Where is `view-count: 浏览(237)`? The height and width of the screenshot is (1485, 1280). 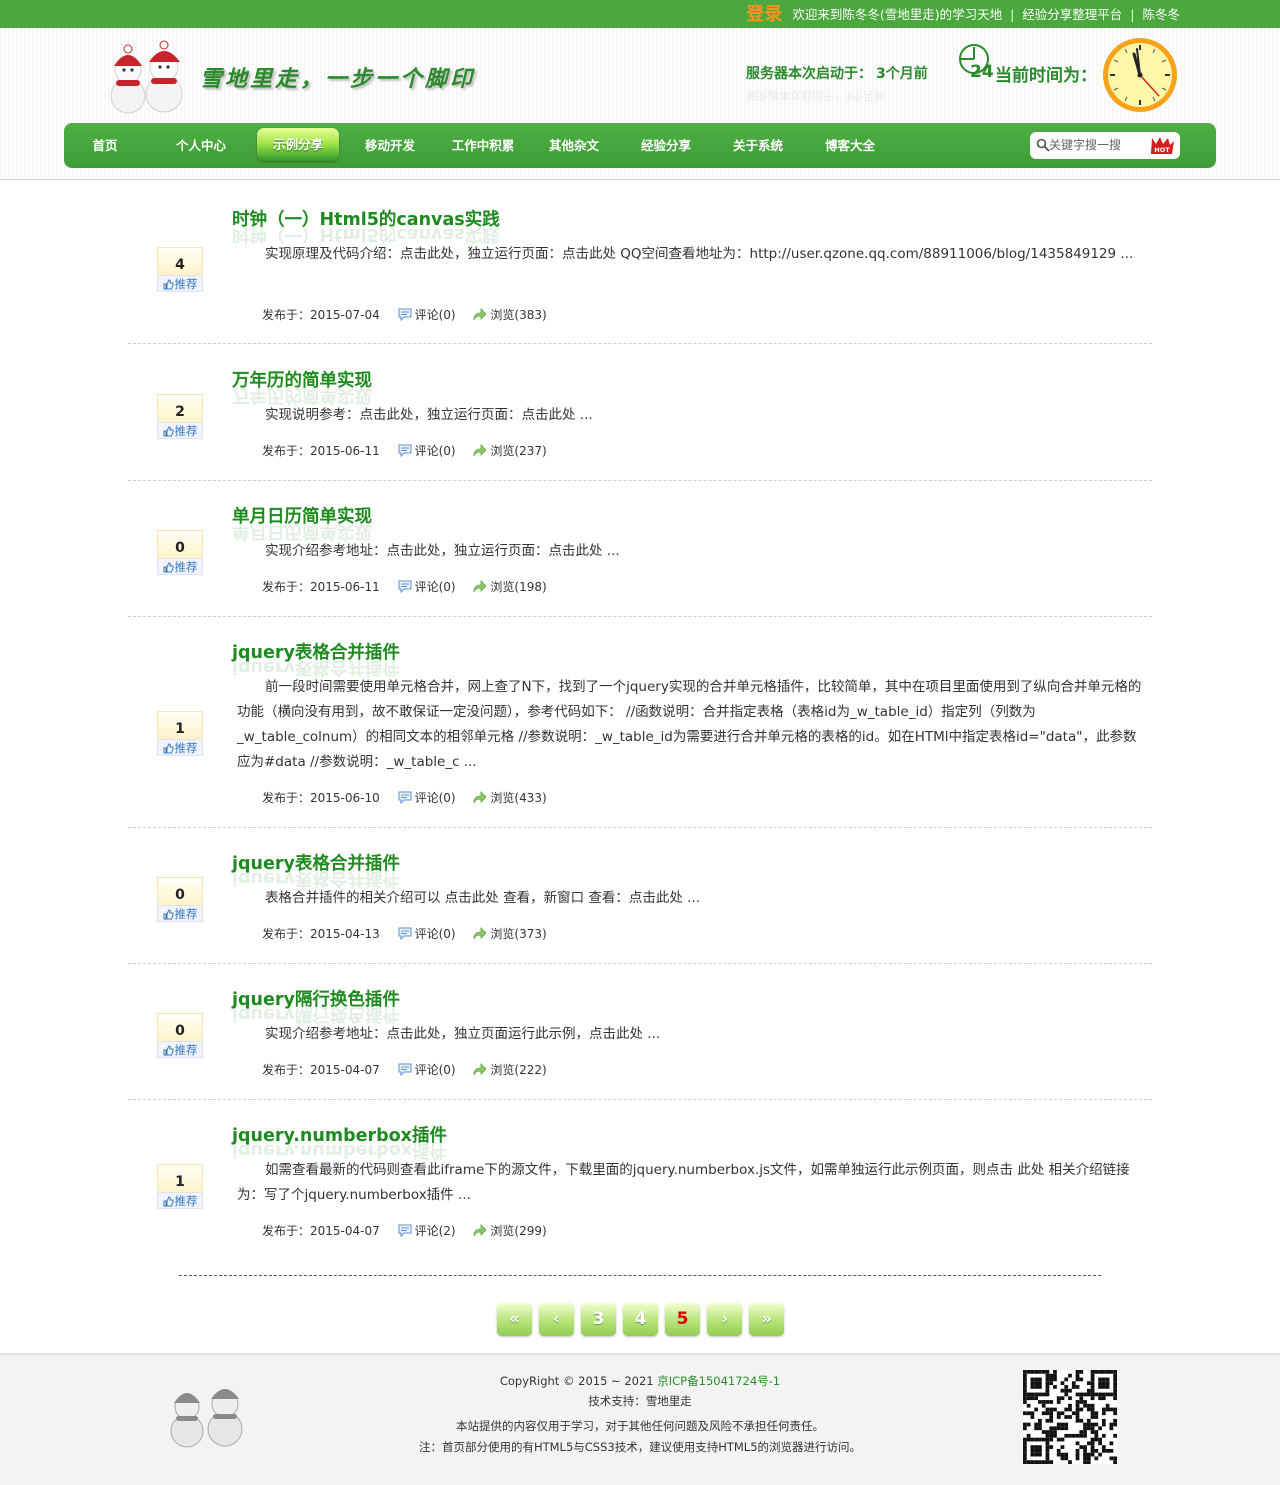
view-count: 浏览(237) is located at coordinates (510, 451).